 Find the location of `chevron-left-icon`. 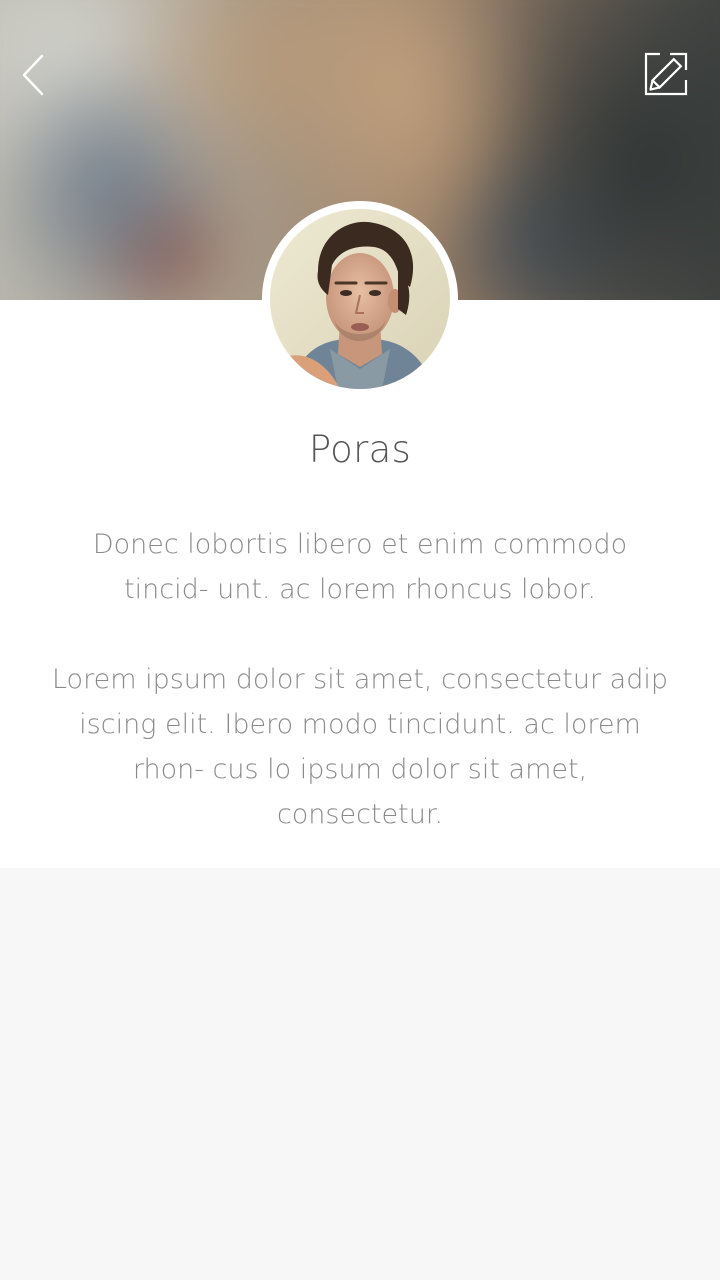

chevron-left-icon is located at coordinates (33, 75).